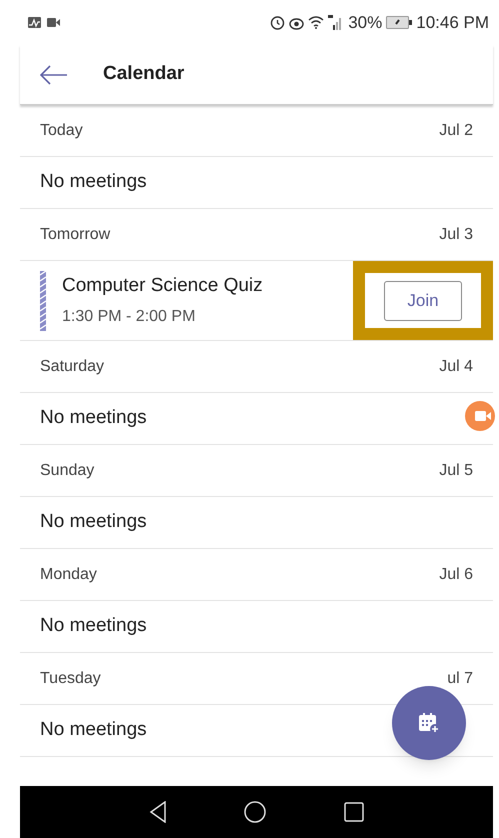 This screenshot has width=499, height=838. I want to click on day-date: Jul 2, so click(456, 130).